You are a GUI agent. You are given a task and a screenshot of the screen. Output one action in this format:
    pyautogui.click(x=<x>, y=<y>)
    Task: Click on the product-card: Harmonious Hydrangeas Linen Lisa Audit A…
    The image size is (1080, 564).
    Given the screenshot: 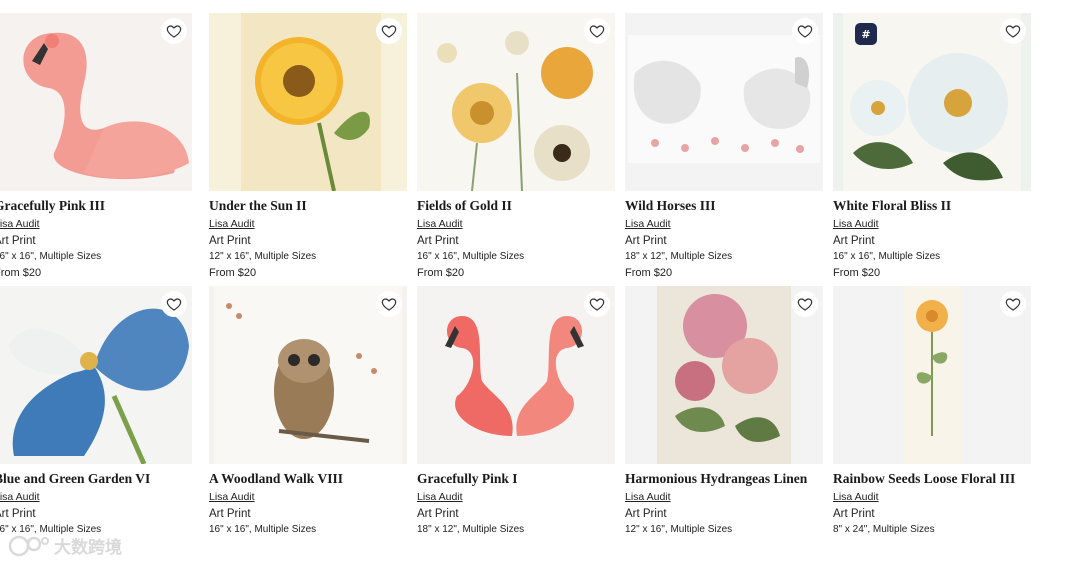 What is the action you would take?
    pyautogui.click(x=724, y=412)
    